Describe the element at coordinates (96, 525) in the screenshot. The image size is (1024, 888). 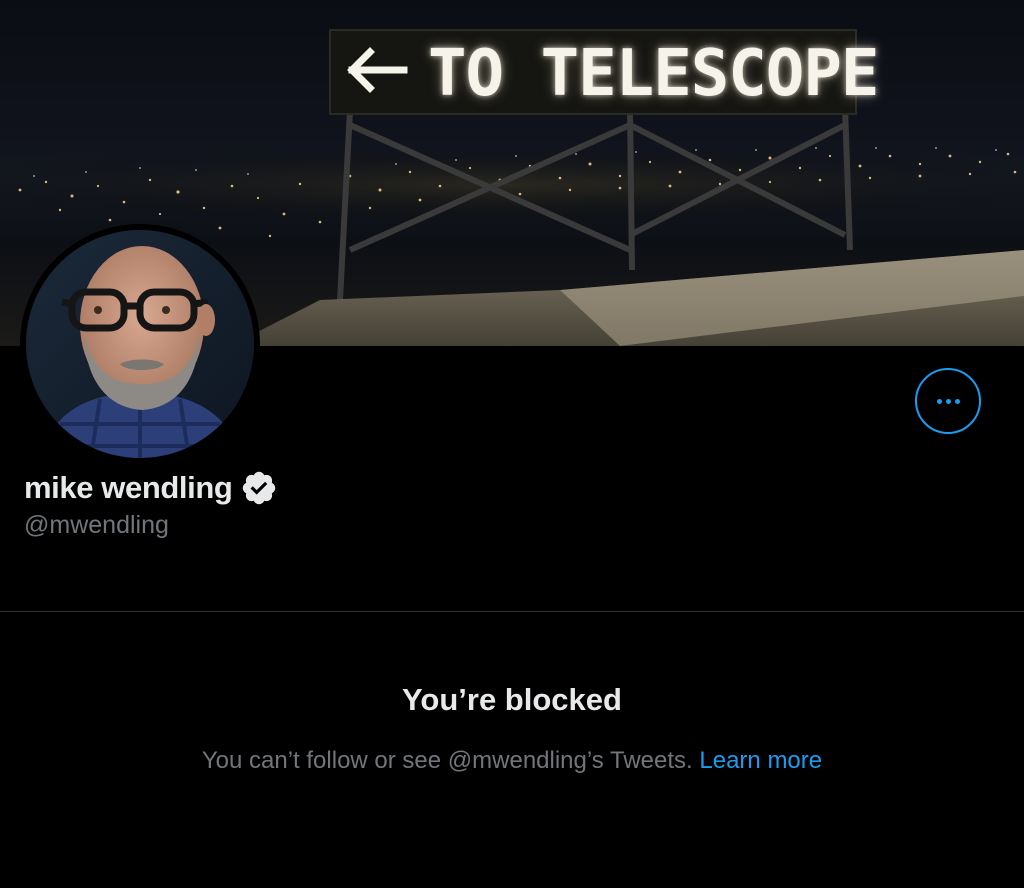
I see `profile-handle: @mwendling` at that location.